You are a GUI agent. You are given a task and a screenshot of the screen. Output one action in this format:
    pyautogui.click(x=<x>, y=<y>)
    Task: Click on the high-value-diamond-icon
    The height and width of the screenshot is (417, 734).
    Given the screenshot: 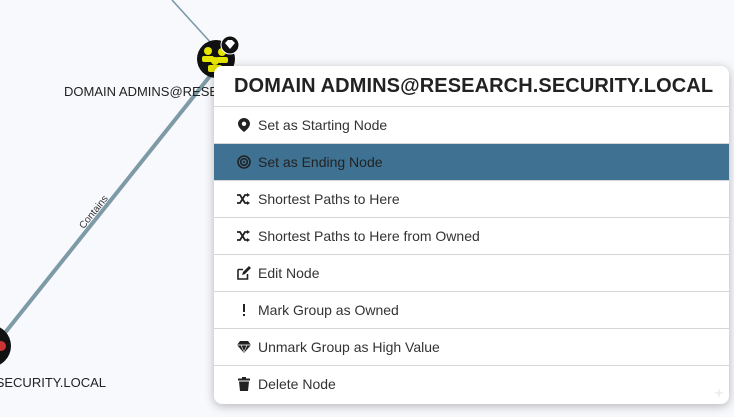 What is the action you would take?
    pyautogui.click(x=230, y=45)
    